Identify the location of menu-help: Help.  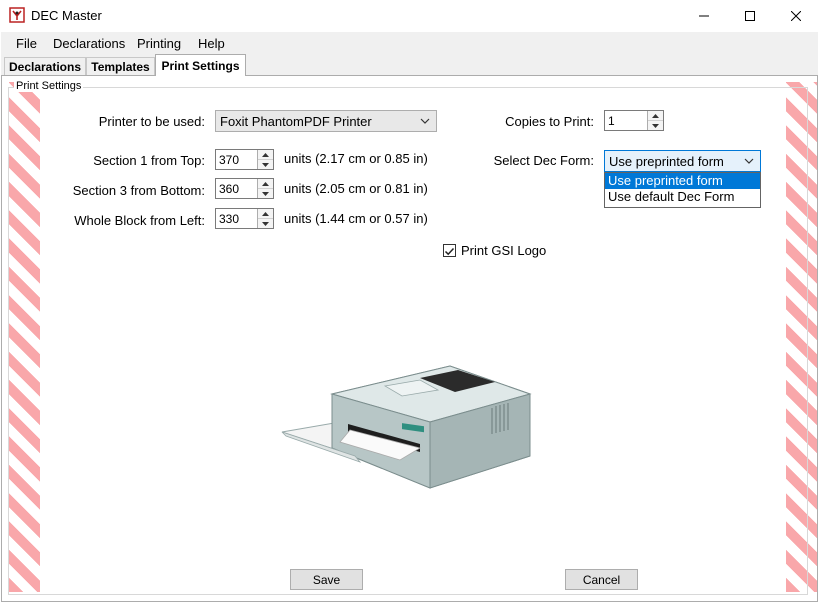
(211, 43).